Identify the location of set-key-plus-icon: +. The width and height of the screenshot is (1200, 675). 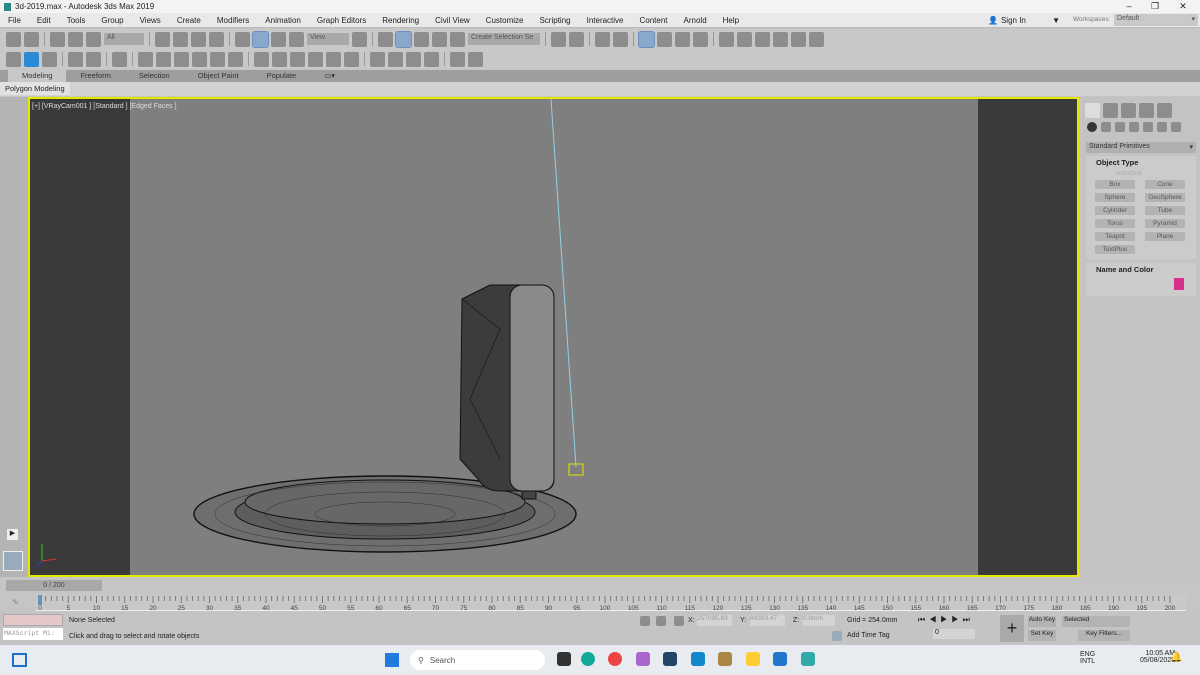
(1012, 628).